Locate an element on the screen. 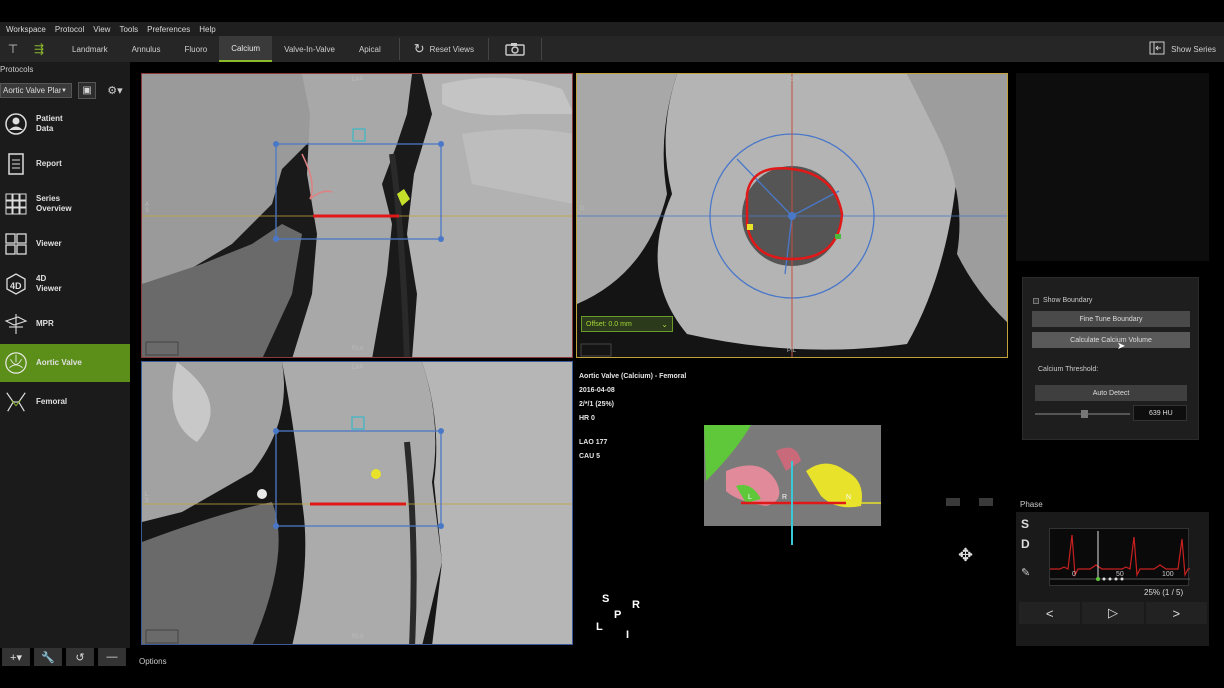  reset-views-button: ↻ Reset Views is located at coordinates (444, 49).